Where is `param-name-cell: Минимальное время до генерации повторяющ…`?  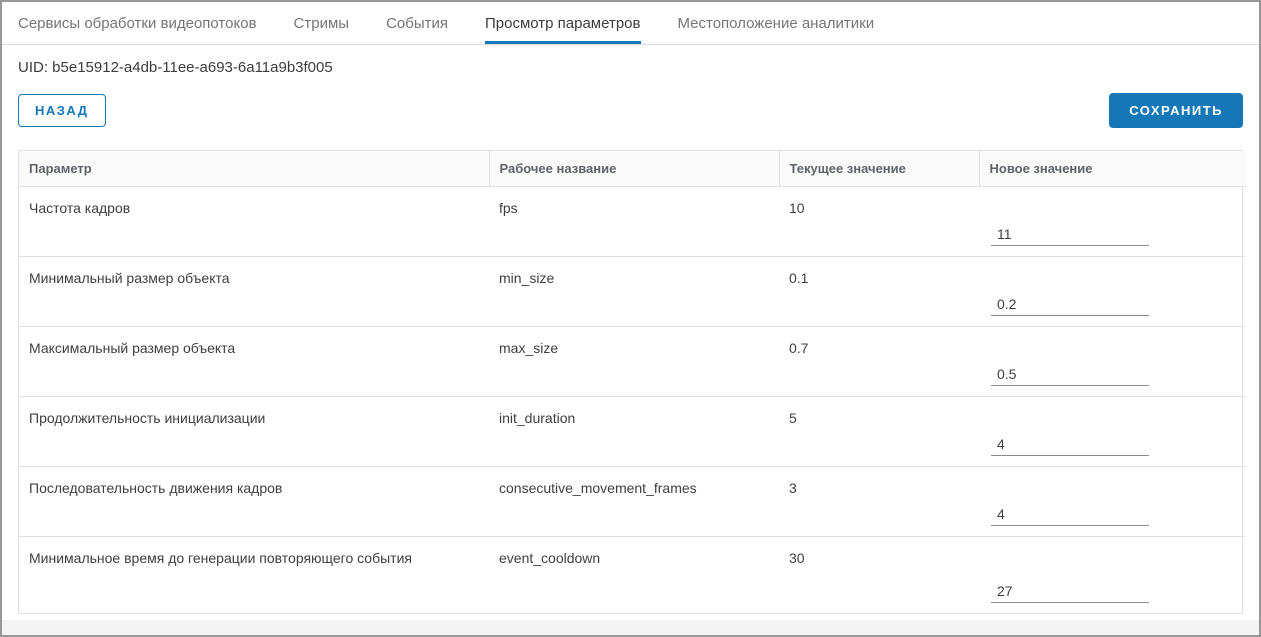
param-name-cell: Минимальное время до генерации повторяющ… is located at coordinates (254, 574).